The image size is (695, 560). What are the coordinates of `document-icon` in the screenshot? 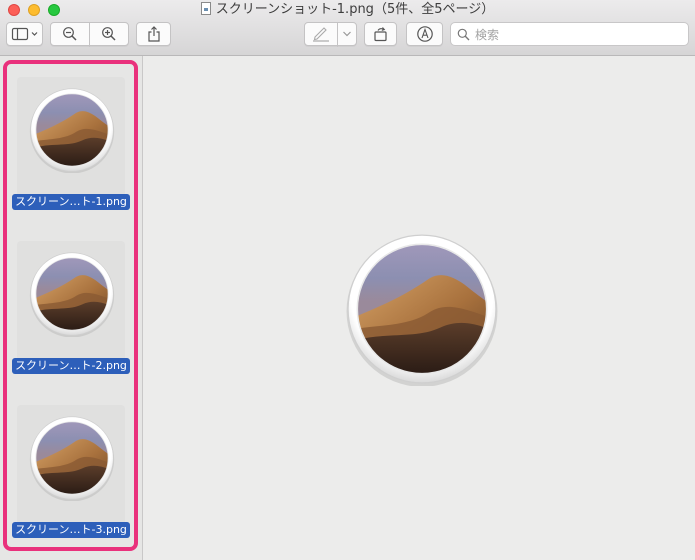 It's located at (205, 8).